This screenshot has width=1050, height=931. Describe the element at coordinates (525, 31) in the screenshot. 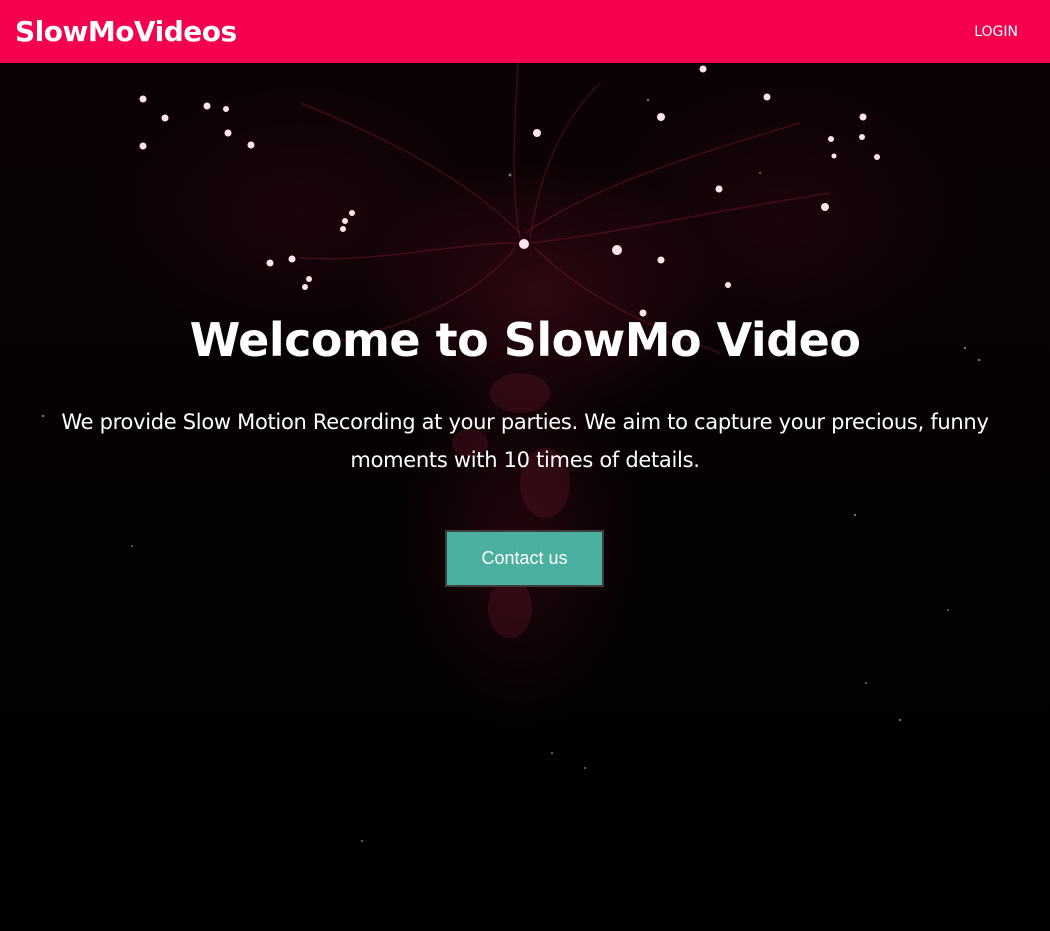

I see `top-navbar: SlowMoVideos LOGIN` at that location.